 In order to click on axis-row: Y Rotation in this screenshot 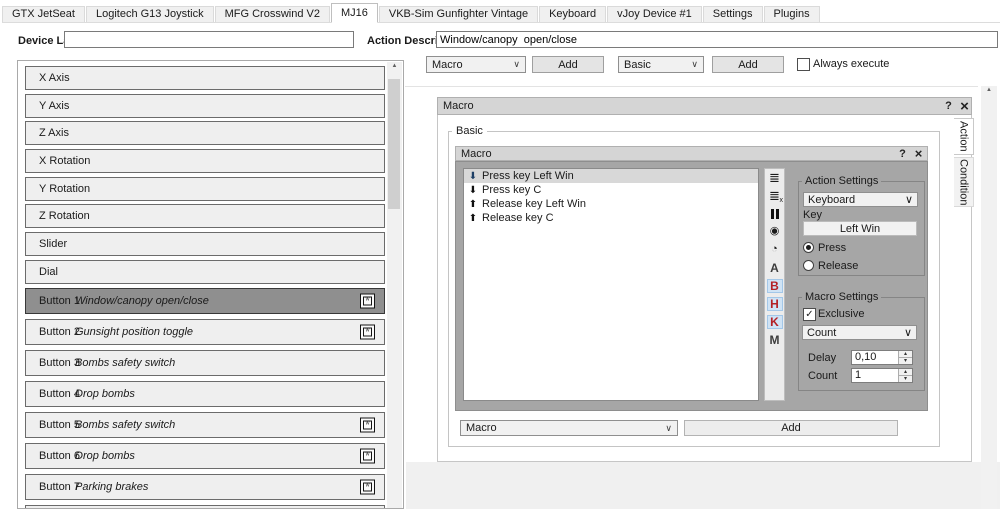, I will do `click(205, 188)`.